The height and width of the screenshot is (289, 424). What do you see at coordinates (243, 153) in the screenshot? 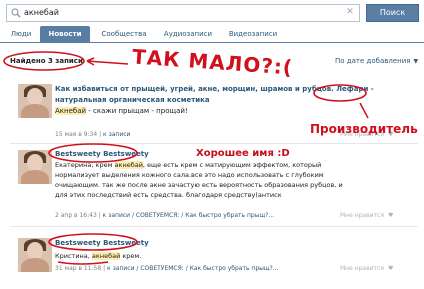
I see `annotation-good-name: Хорошее имя :D` at bounding box center [243, 153].